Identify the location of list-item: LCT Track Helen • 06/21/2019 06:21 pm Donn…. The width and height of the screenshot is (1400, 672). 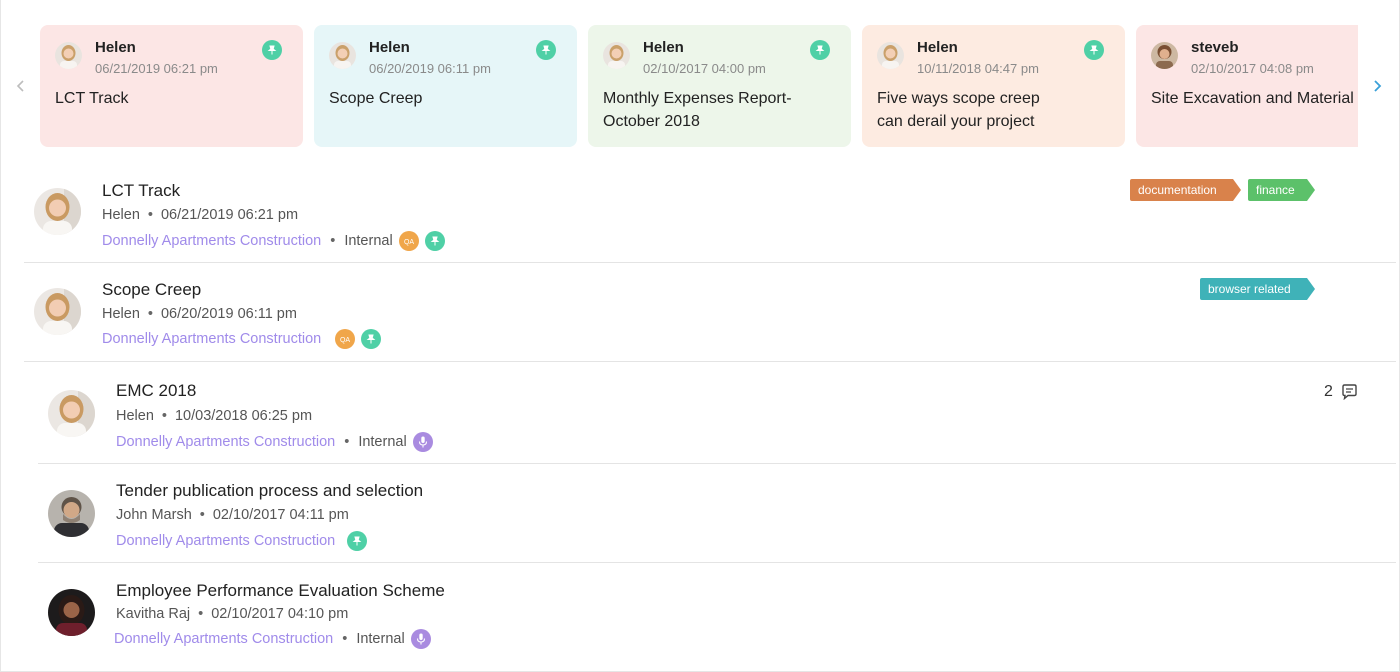
(710, 216).